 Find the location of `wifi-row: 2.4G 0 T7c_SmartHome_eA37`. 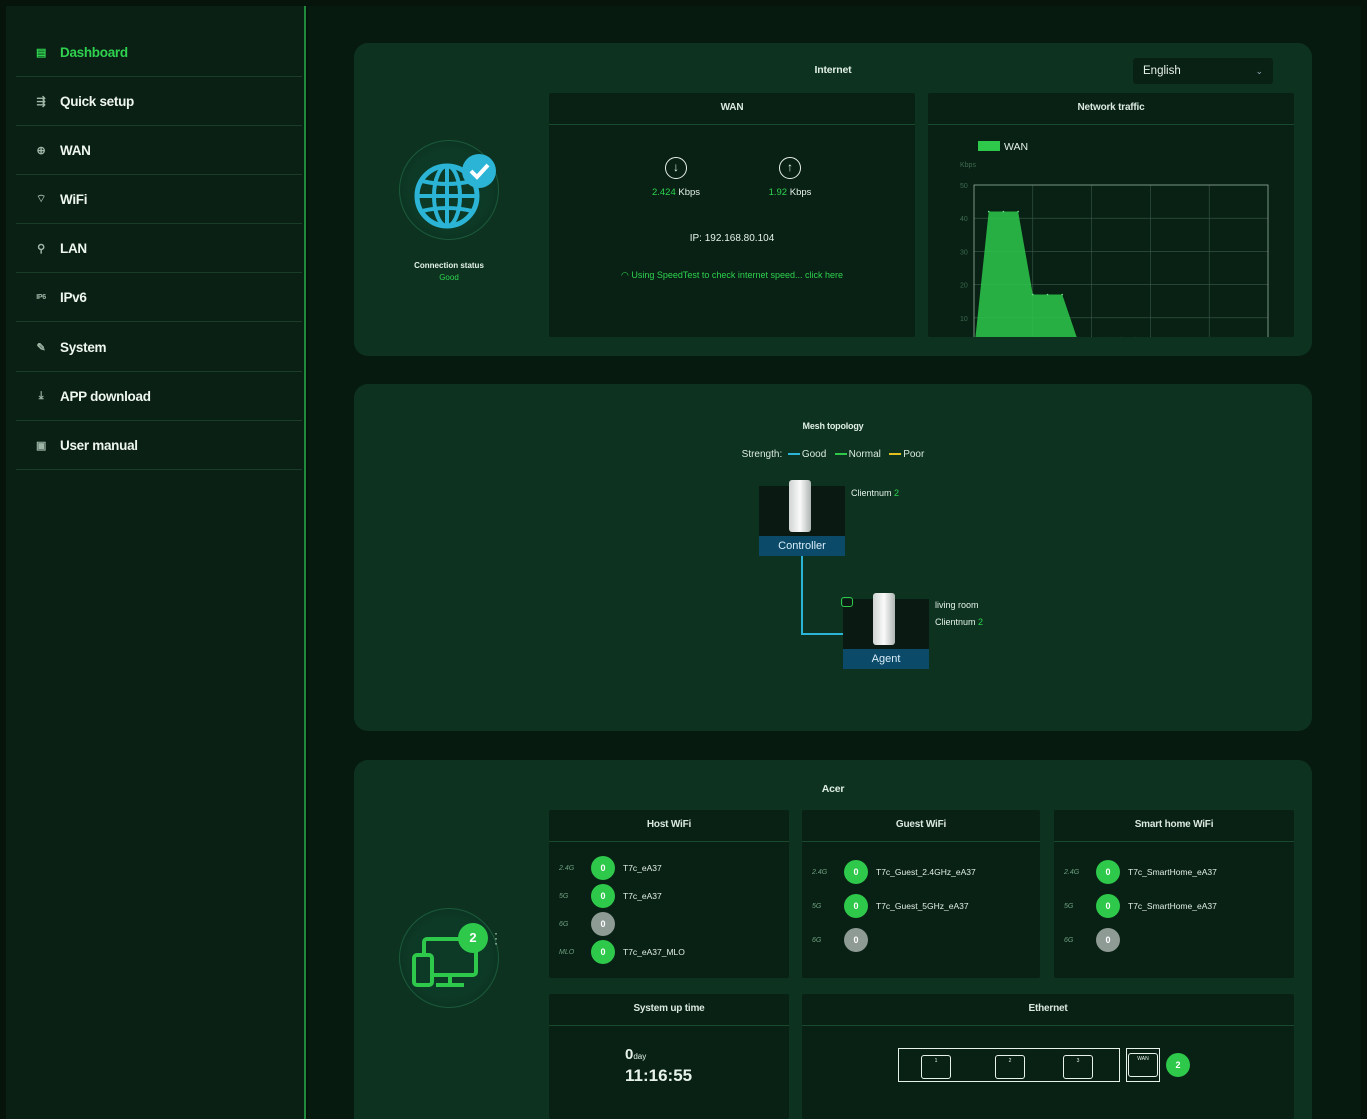

wifi-row: 2.4G 0 T7c_SmartHome_eA37 is located at coordinates (1140, 872).